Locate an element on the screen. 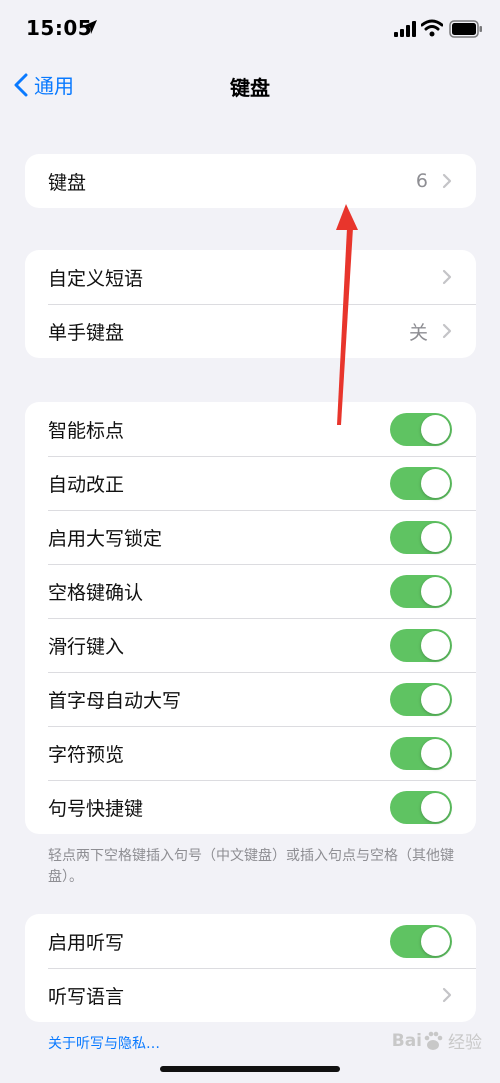 The image size is (500, 1083). one-handed-keyboard-row: 单手键盘 关 is located at coordinates (250, 331).